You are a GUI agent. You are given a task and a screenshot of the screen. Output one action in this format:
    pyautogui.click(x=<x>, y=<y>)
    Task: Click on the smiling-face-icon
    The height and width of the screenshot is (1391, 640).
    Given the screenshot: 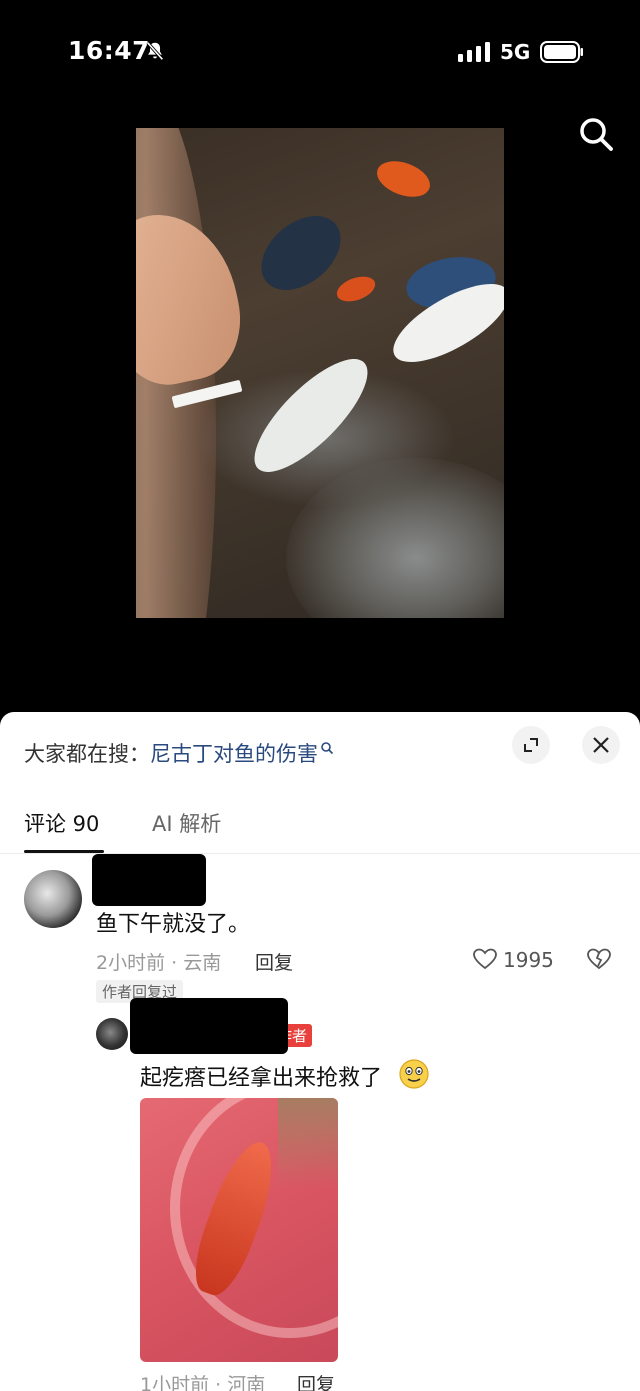 What is the action you would take?
    pyautogui.click(x=414, y=1074)
    